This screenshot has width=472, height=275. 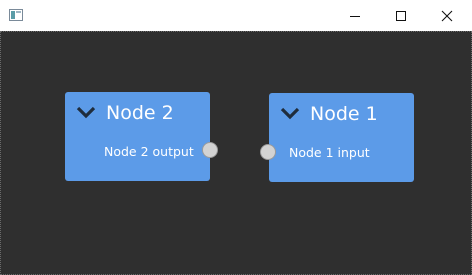 What do you see at coordinates (268, 152) in the screenshot?
I see `input-port` at bounding box center [268, 152].